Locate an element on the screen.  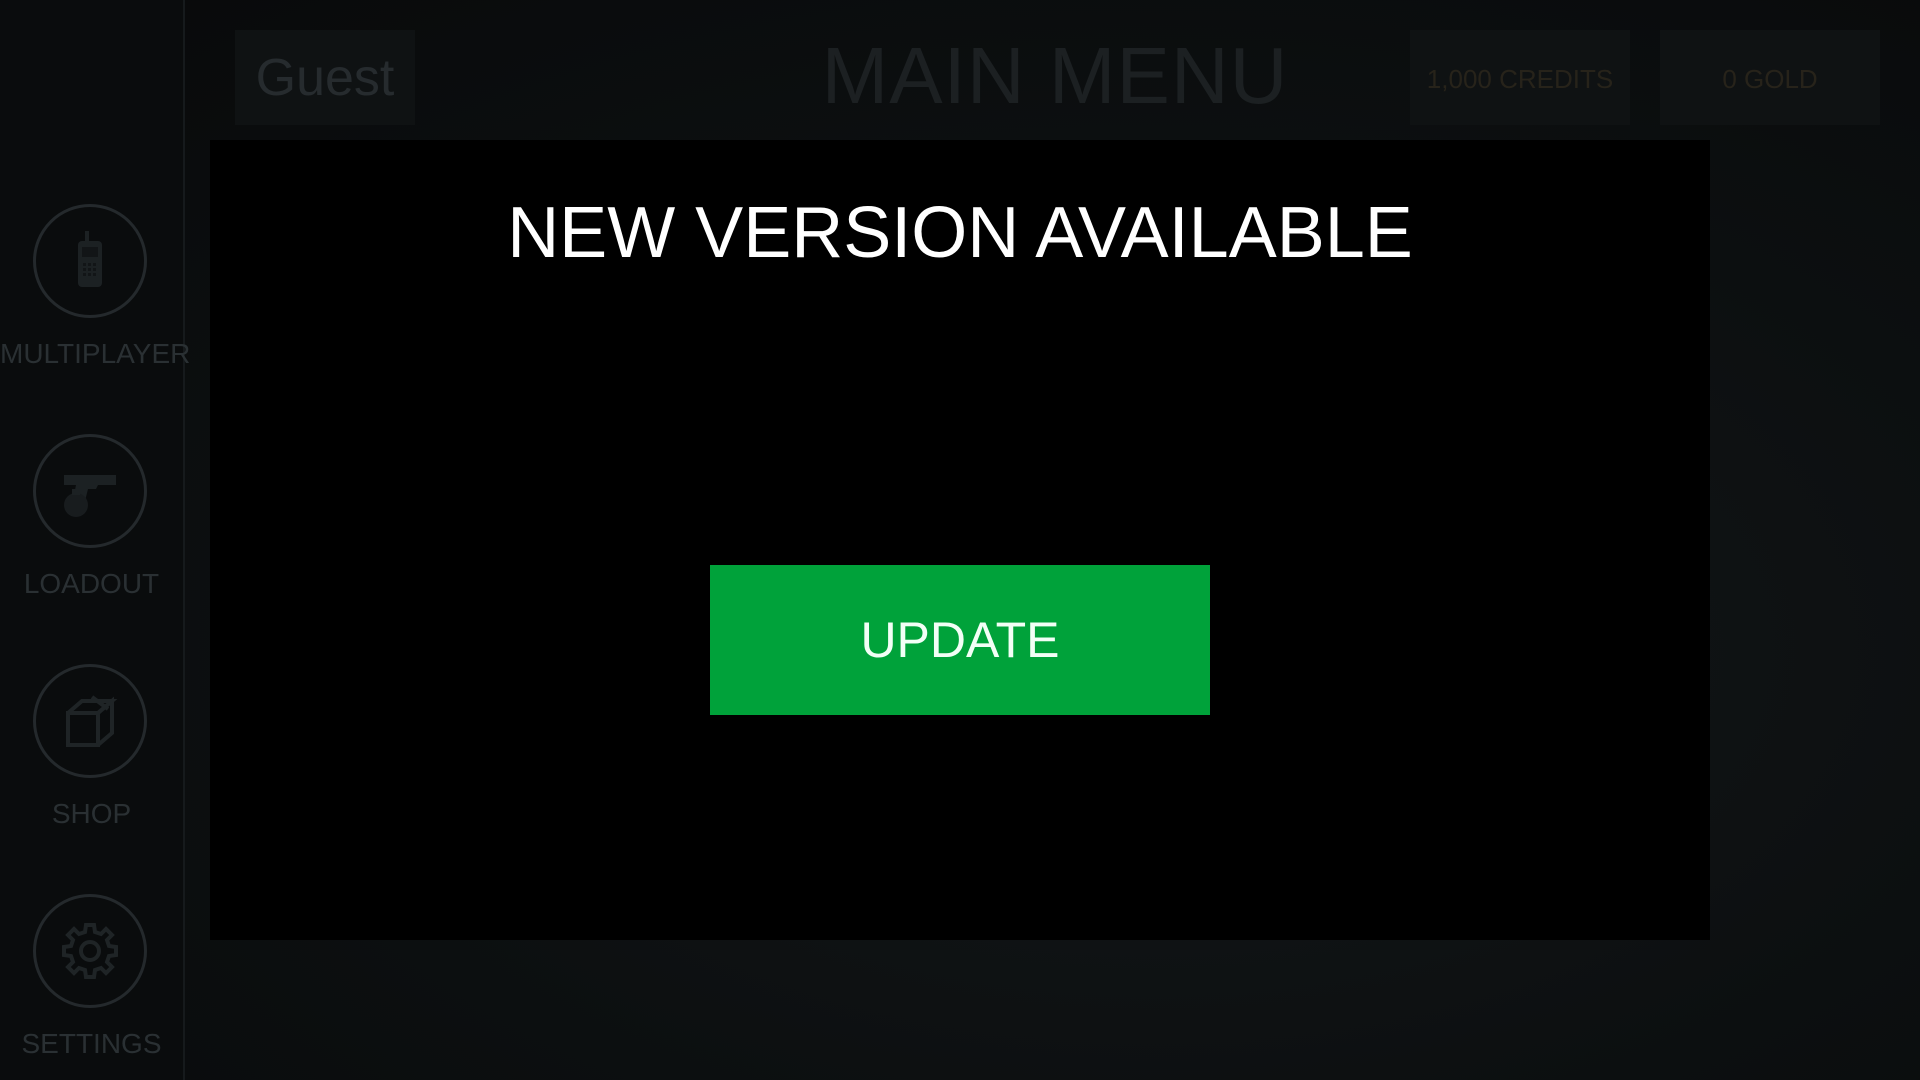
update-button: UPDATE is located at coordinates (960, 640).